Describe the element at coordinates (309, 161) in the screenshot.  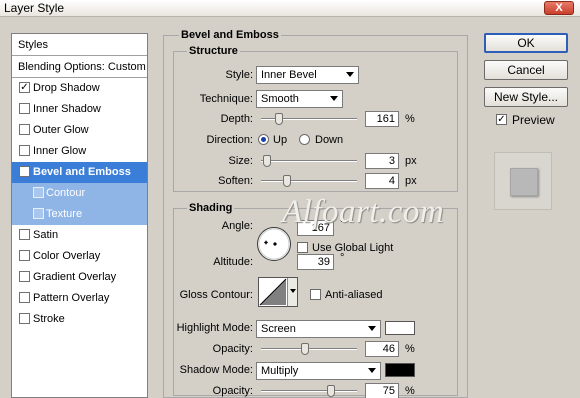
I see `size-slider` at that location.